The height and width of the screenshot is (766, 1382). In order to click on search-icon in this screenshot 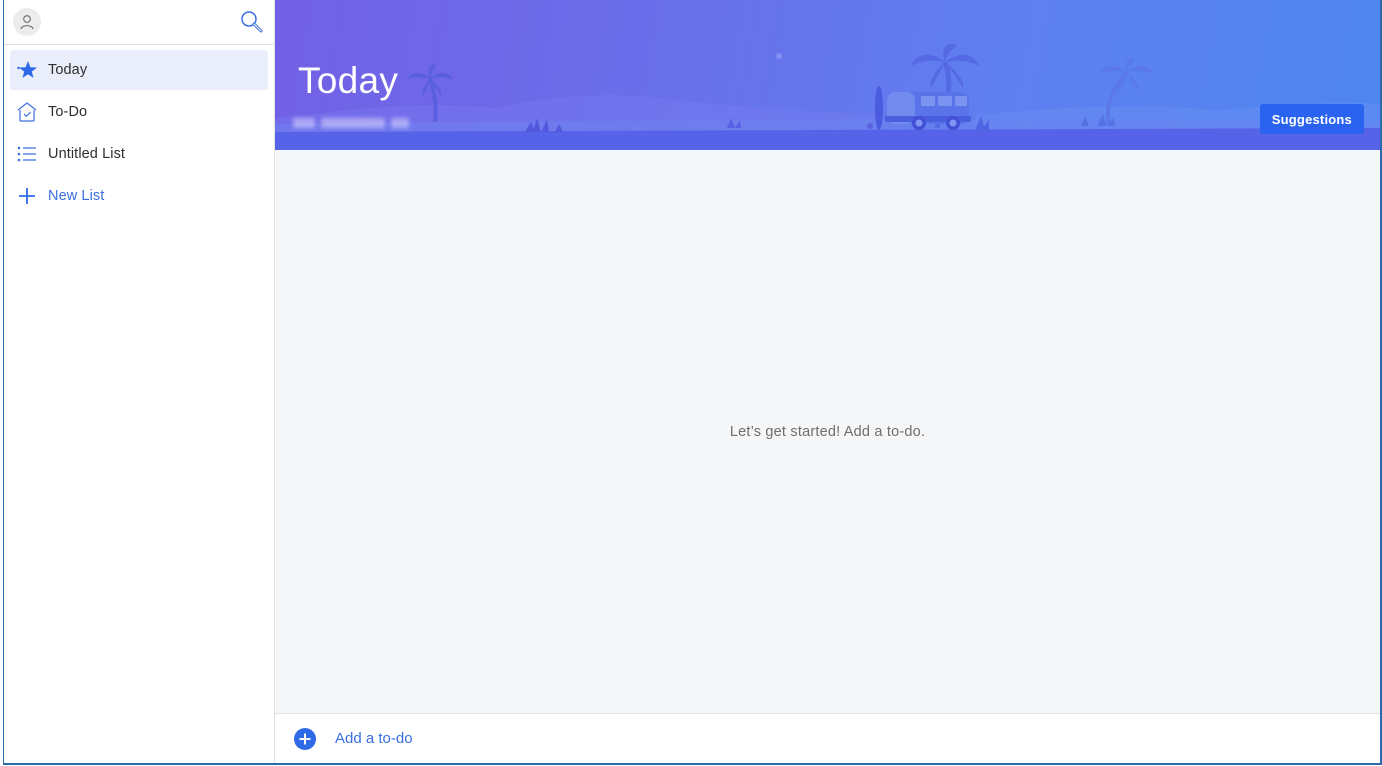, I will do `click(252, 22)`.